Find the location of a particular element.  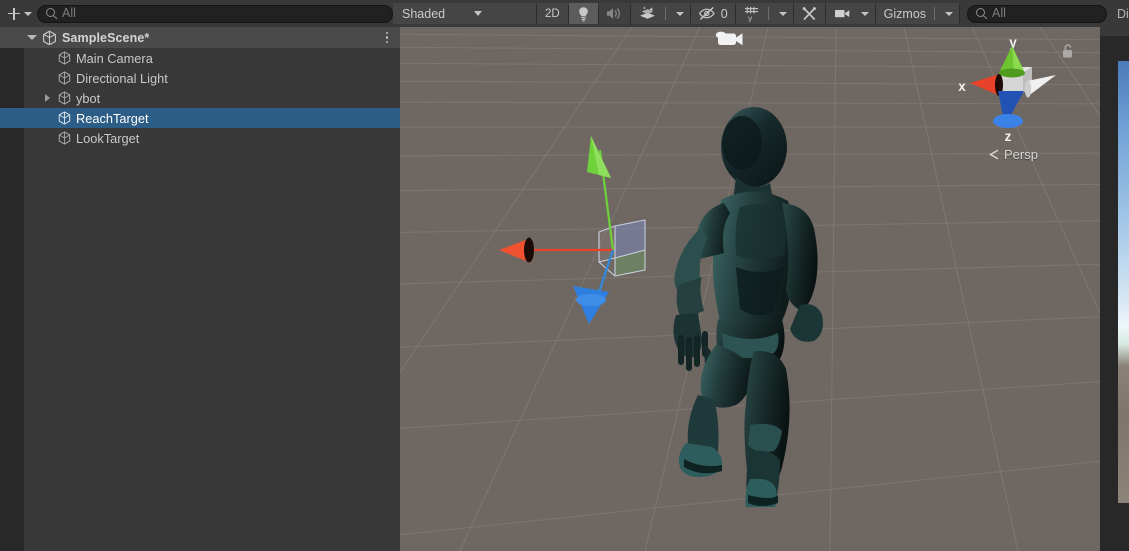

effects-layers-icon is located at coordinates (647, 12).